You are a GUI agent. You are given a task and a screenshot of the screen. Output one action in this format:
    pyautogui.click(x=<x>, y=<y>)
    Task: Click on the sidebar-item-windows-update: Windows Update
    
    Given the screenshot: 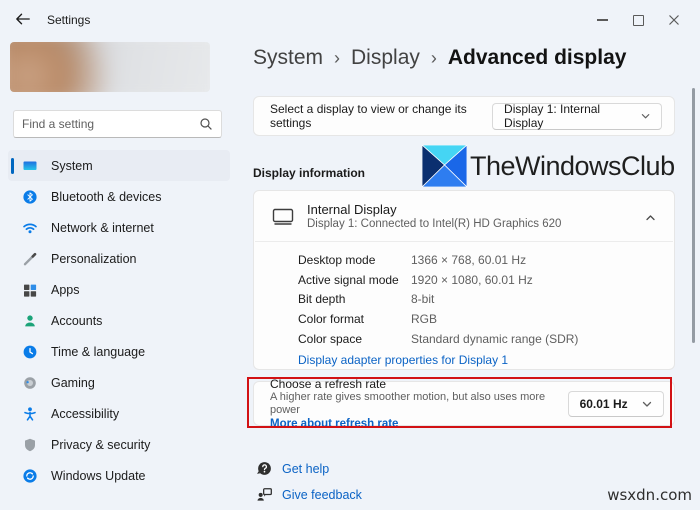 What is the action you would take?
    pyautogui.click(x=119, y=475)
    